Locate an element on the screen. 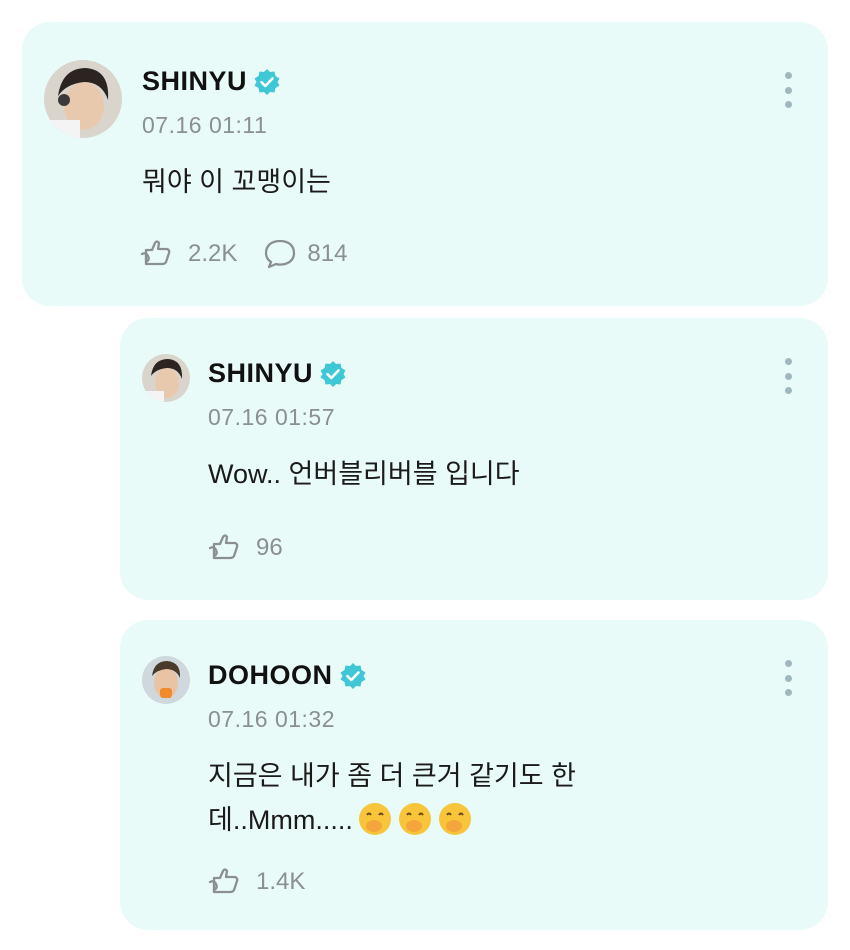 The width and height of the screenshot is (850, 950). like-button: 1.4K is located at coordinates (256, 882).